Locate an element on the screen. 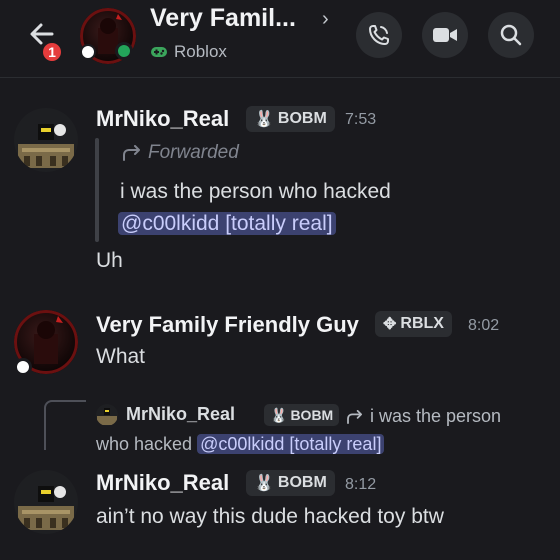 The width and height of the screenshot is (560, 560). user-tag: ✥ RBLX is located at coordinates (413, 324).